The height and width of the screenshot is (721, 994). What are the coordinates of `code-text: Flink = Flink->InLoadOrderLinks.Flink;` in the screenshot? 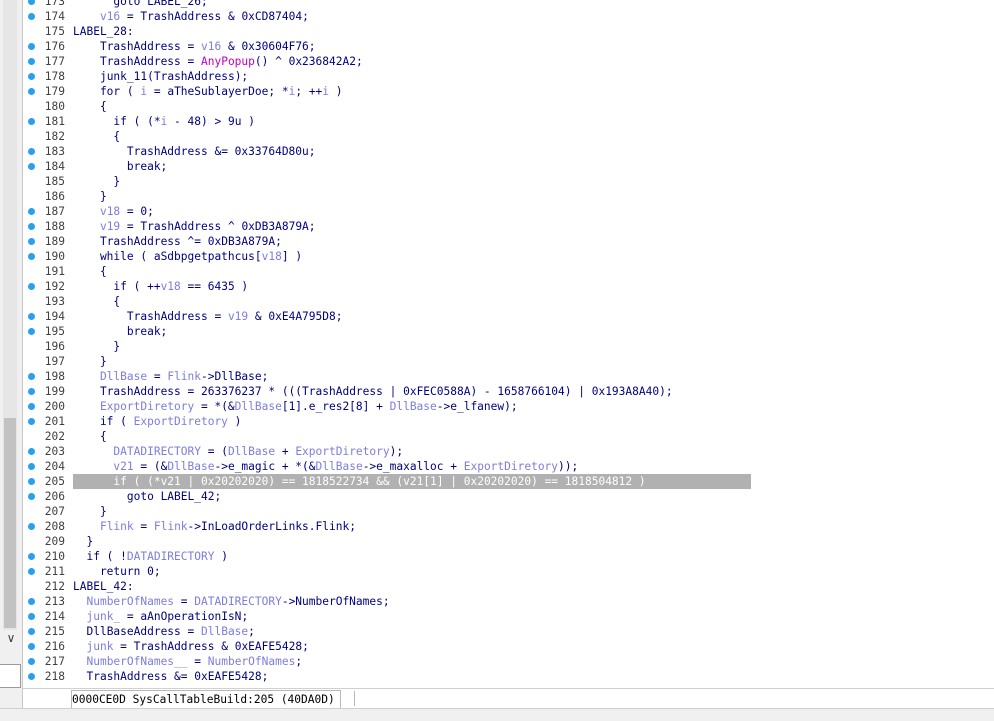 It's located at (214, 526).